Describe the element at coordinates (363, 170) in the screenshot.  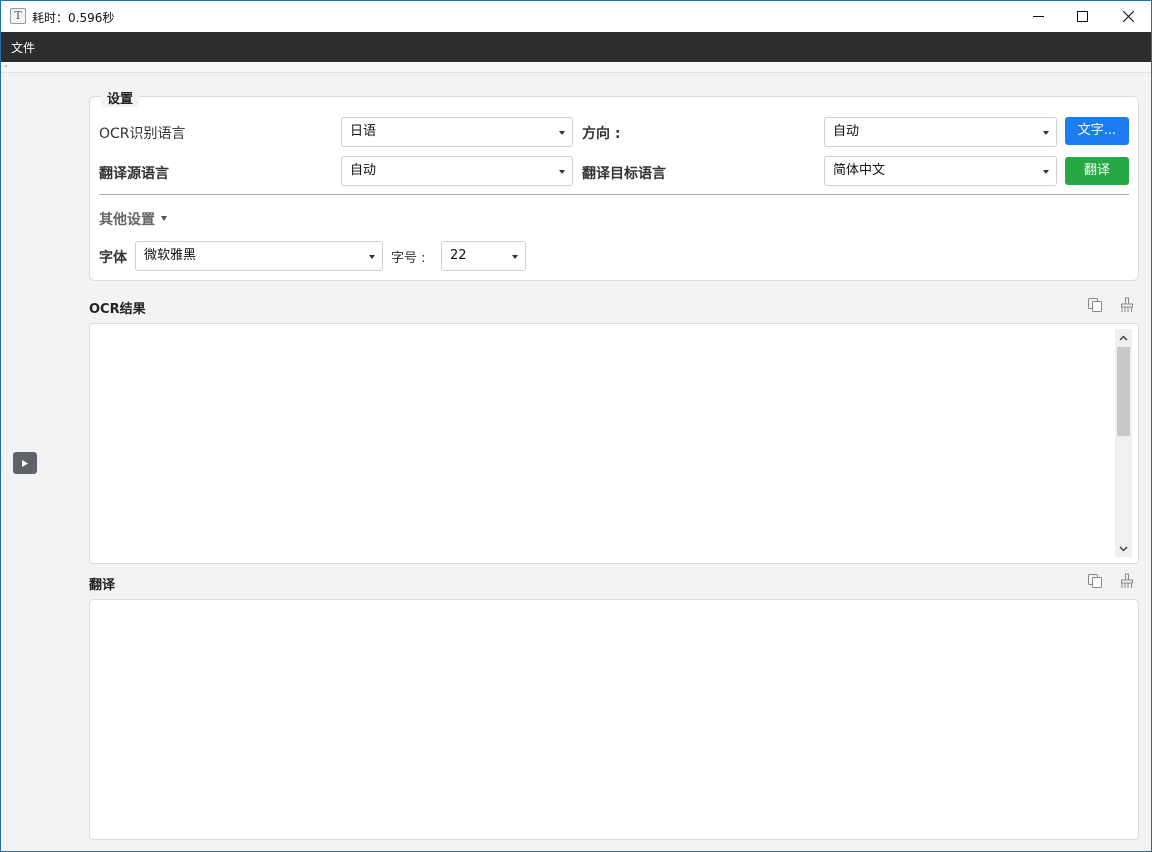
I see `source-language-value: 自动` at that location.